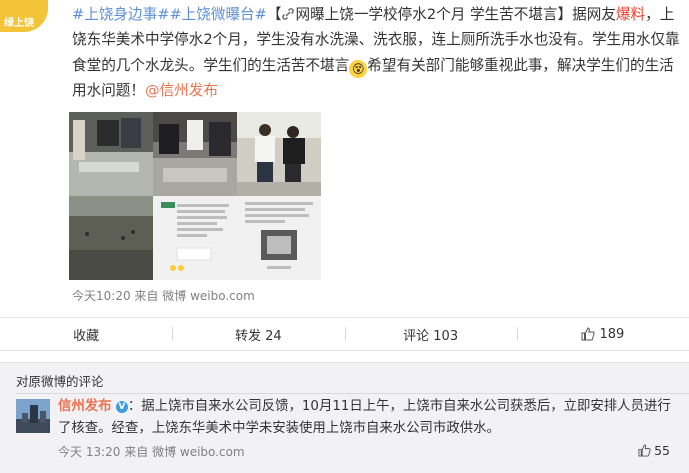 Image resolution: width=689 pixels, height=473 pixels. Describe the element at coordinates (426, 14) in the screenshot. I see `post-headline: 网曝上饶一学校停水2个月 学生苦不堪言` at that location.